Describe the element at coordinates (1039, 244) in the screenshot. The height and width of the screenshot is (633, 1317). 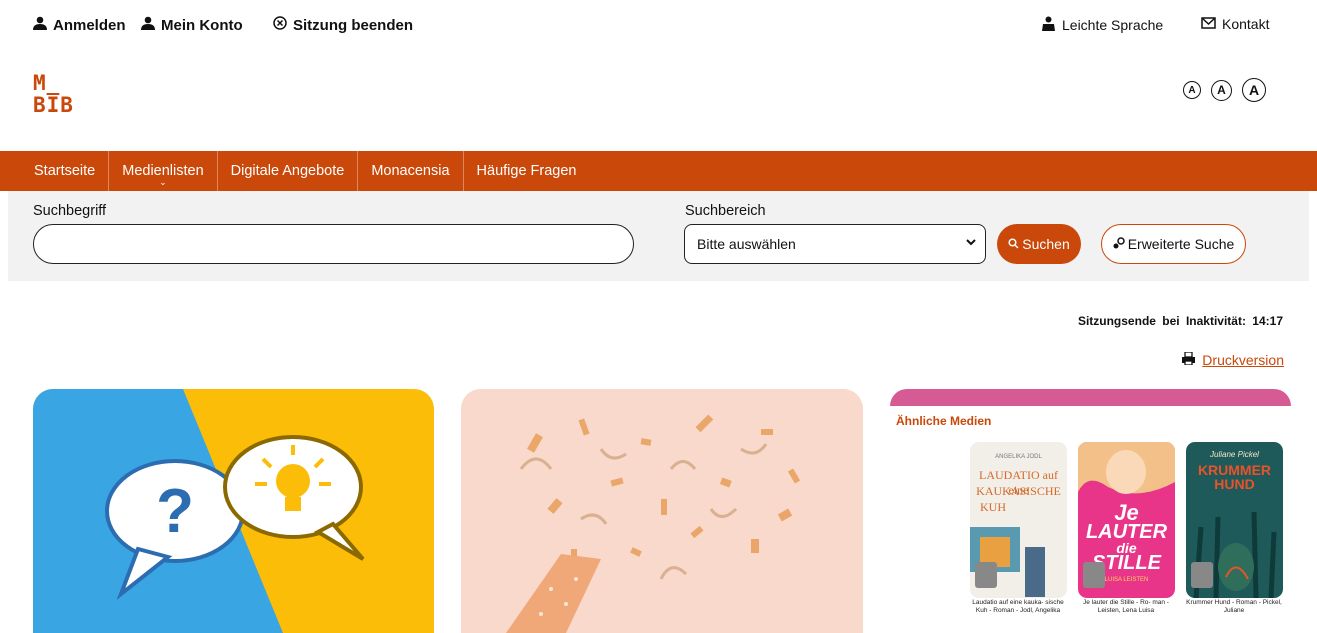
I see `search-button: Suchen` at that location.